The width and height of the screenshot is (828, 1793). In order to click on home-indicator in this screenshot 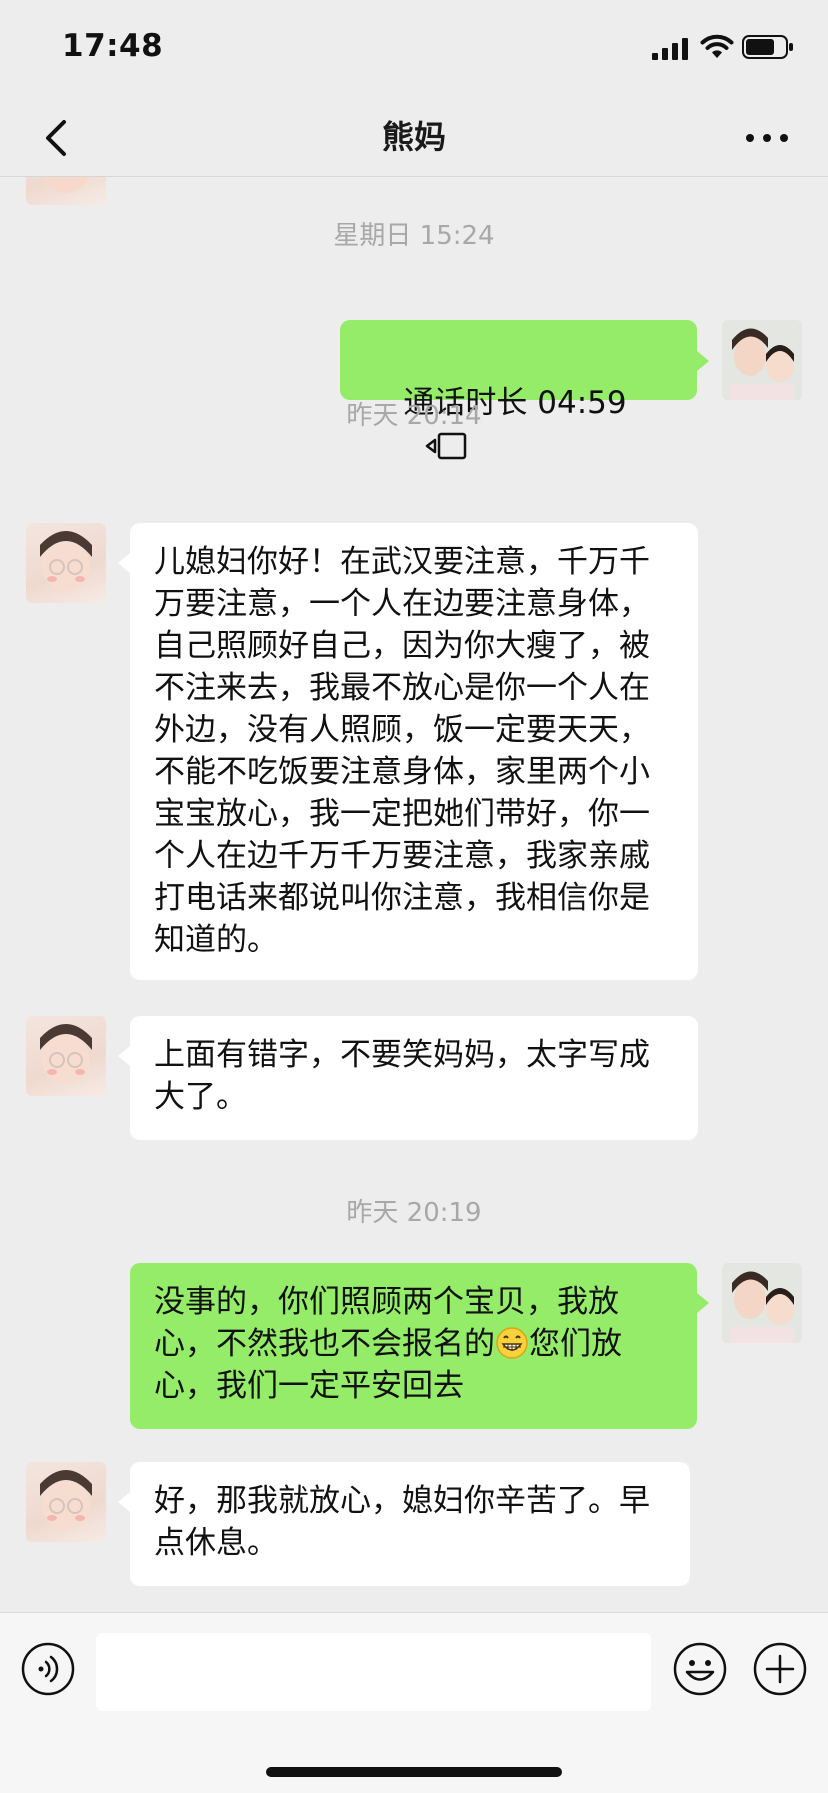, I will do `click(414, 1772)`.